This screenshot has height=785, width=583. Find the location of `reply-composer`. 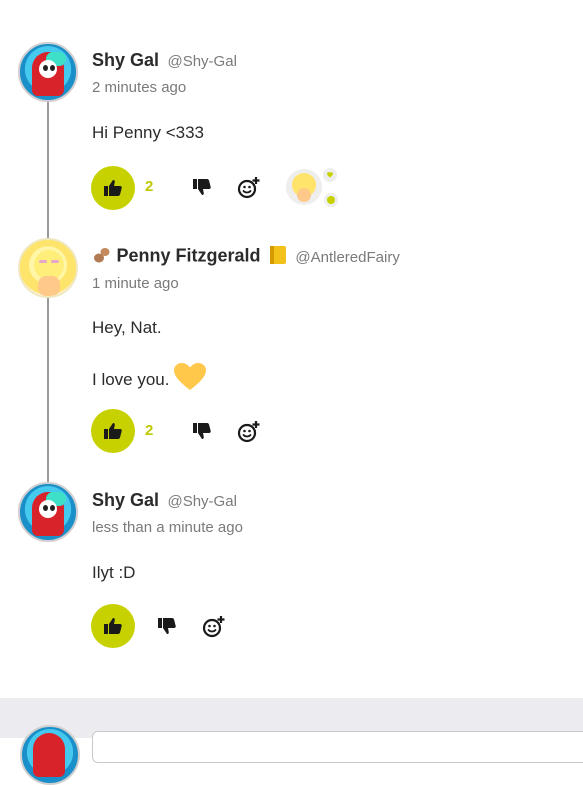

reply-composer is located at coordinates (291, 741).